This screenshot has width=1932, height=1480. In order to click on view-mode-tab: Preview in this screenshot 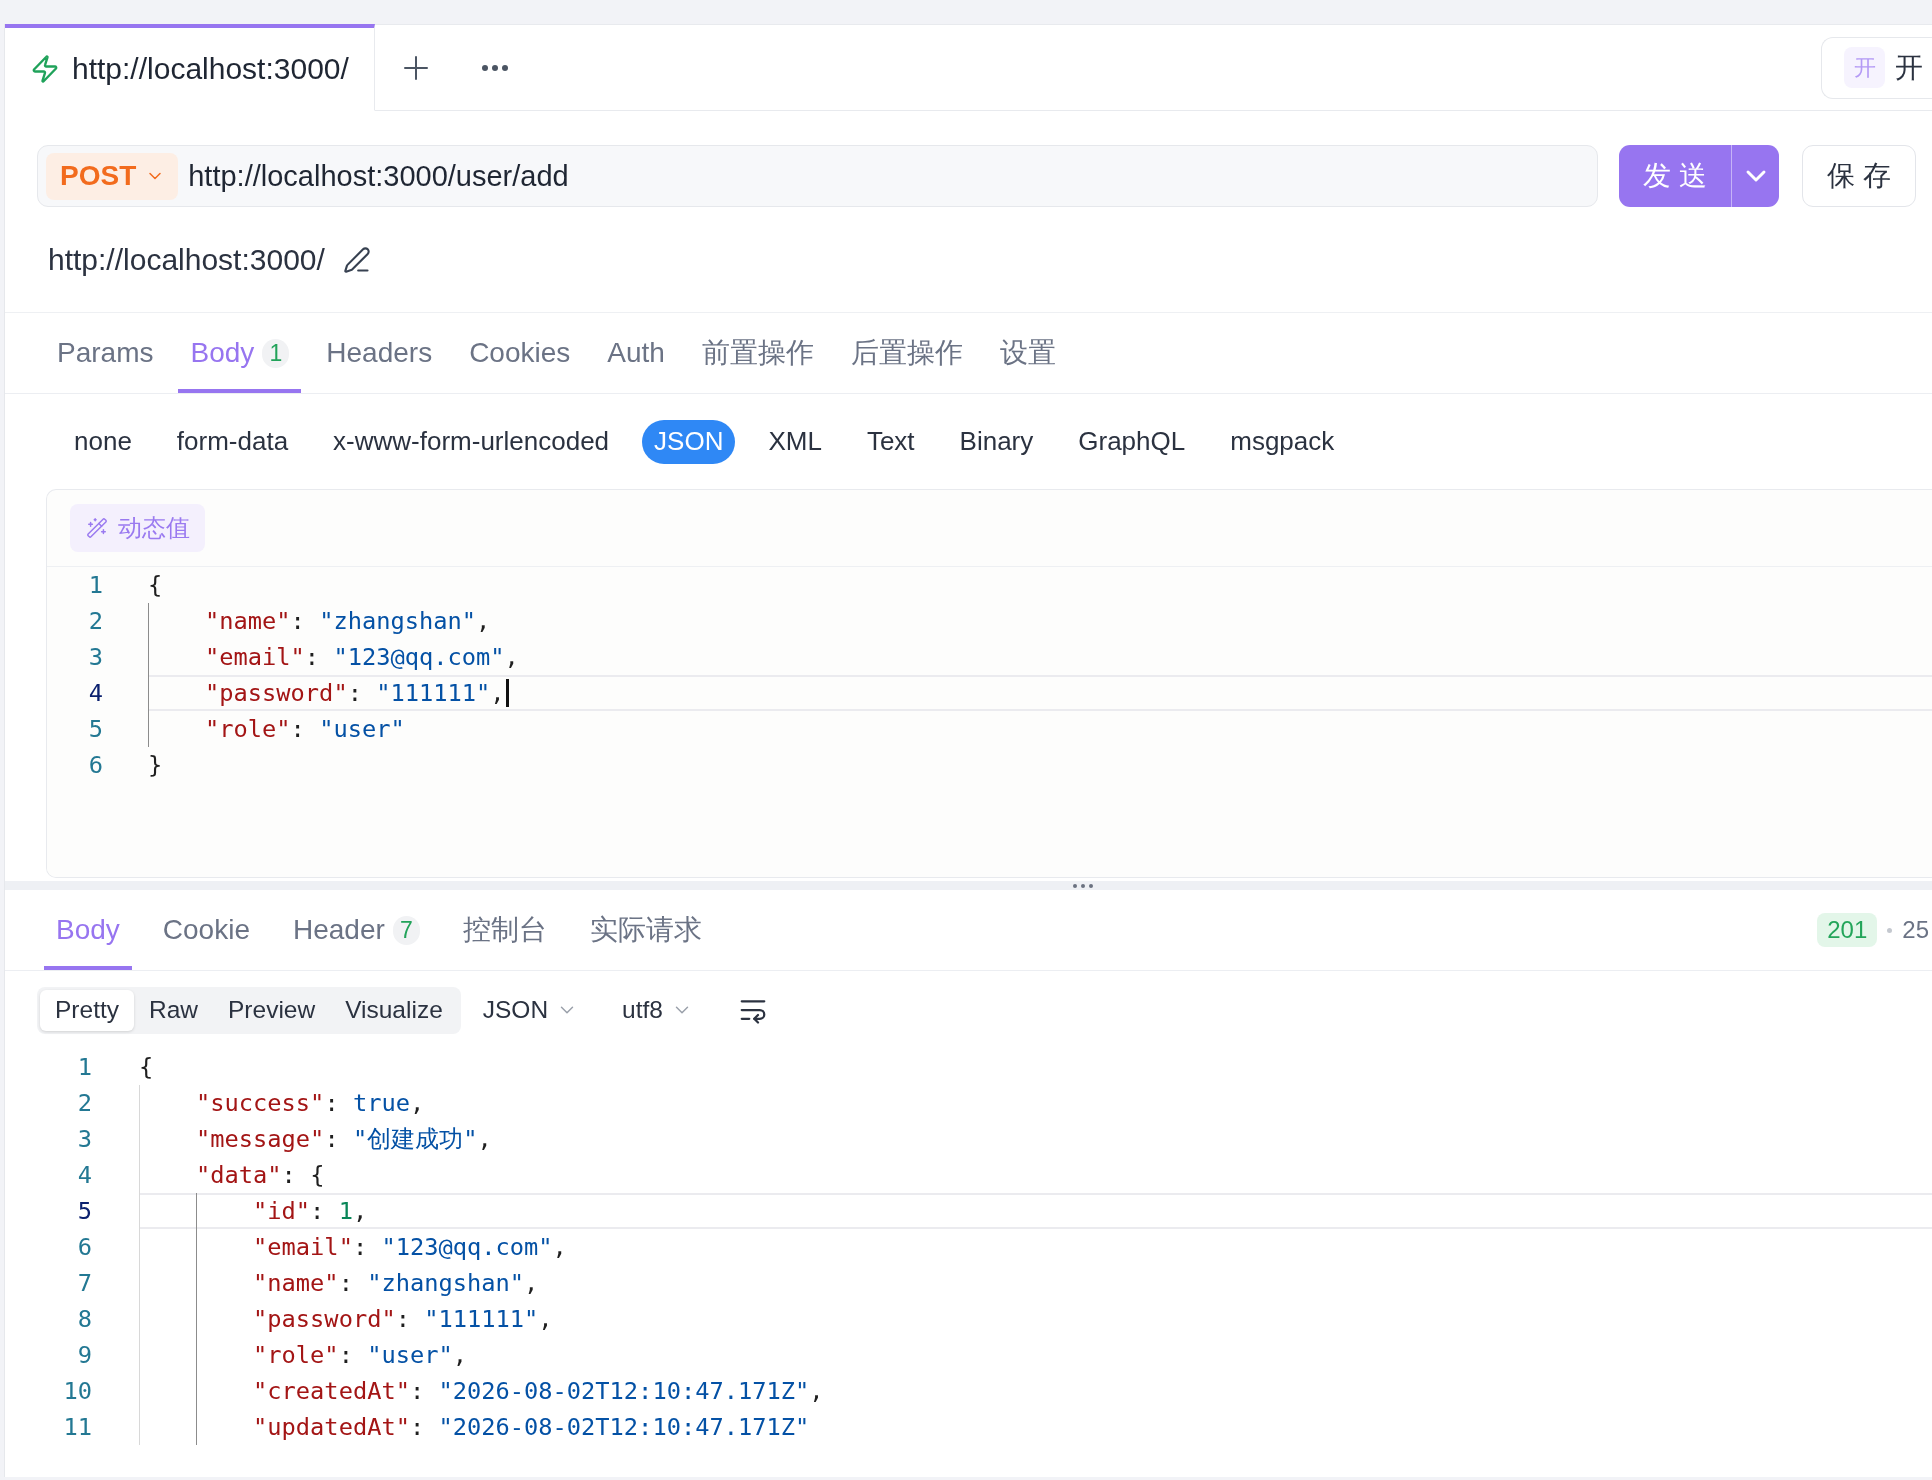, I will do `click(272, 1010)`.